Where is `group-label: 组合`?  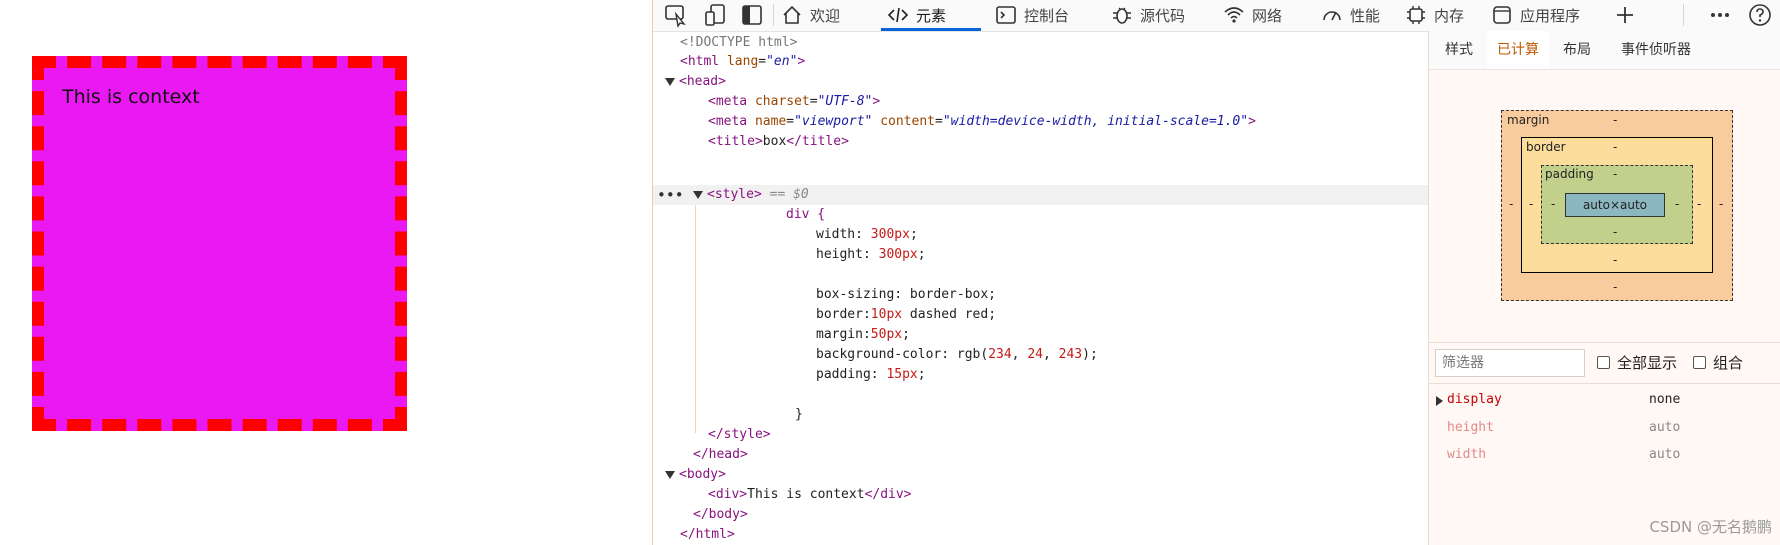
group-label: 组合 is located at coordinates (1728, 363).